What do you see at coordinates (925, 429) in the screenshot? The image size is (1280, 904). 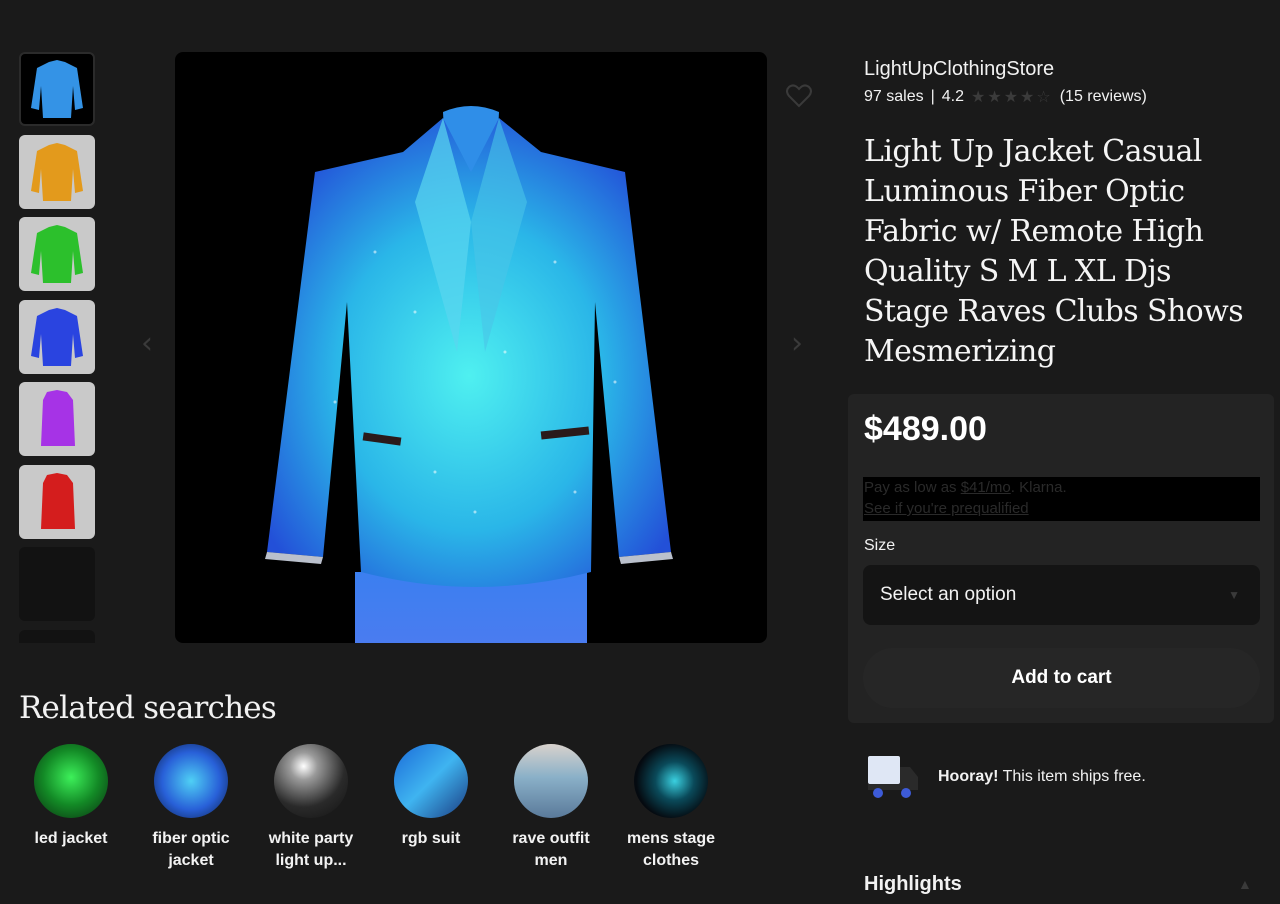 I see `price: $489.00` at bounding box center [925, 429].